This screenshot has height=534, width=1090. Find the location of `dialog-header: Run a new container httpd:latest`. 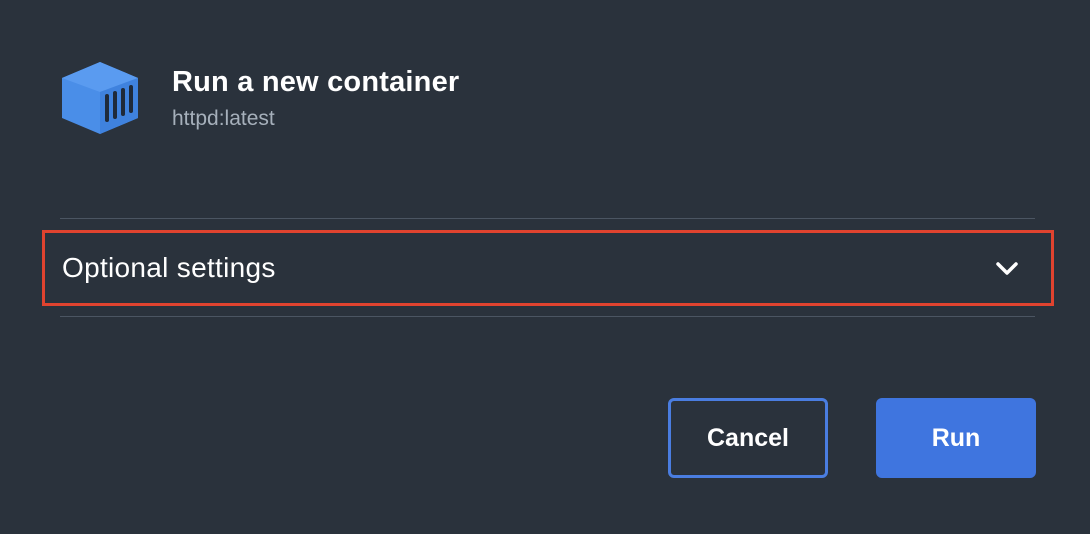

dialog-header: Run a new container httpd:latest is located at coordinates (258, 98).